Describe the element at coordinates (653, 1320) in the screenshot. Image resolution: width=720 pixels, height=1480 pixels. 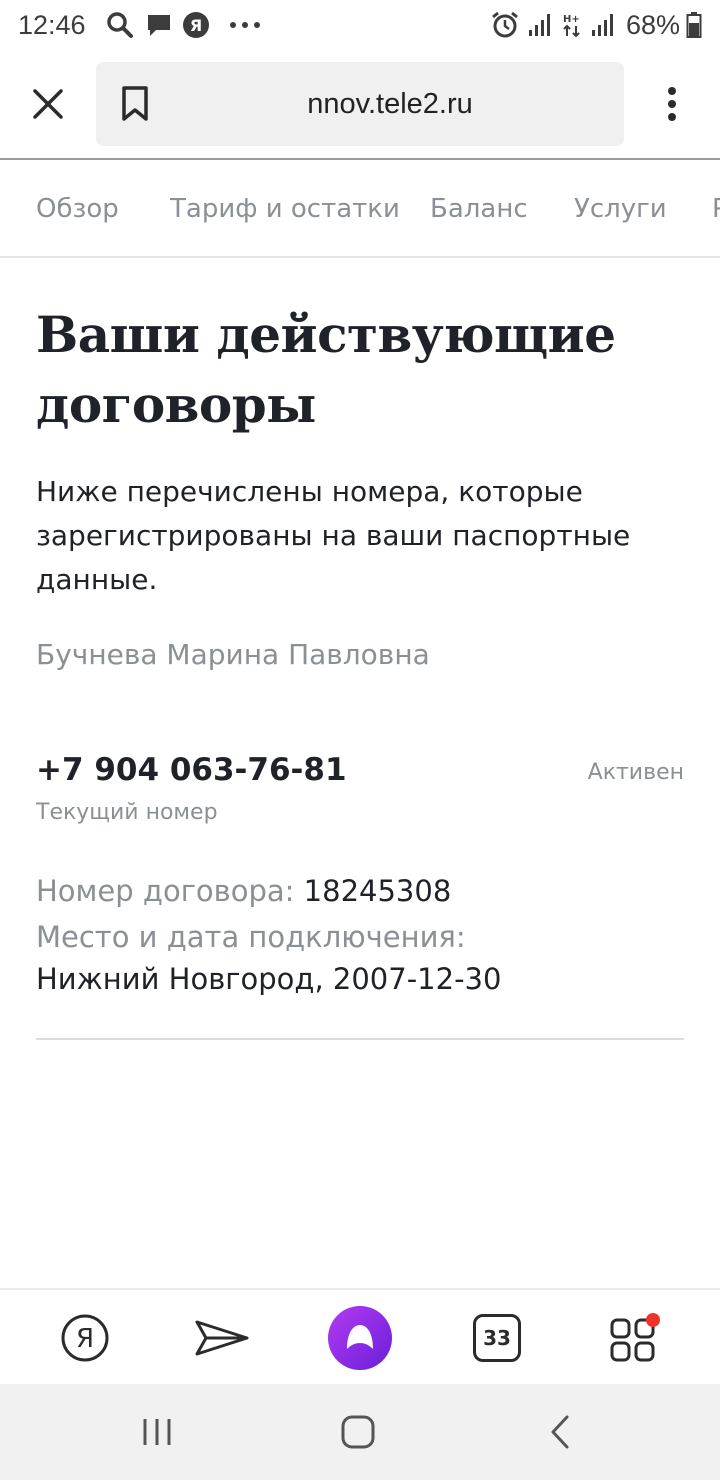
I see `notification-dot` at that location.